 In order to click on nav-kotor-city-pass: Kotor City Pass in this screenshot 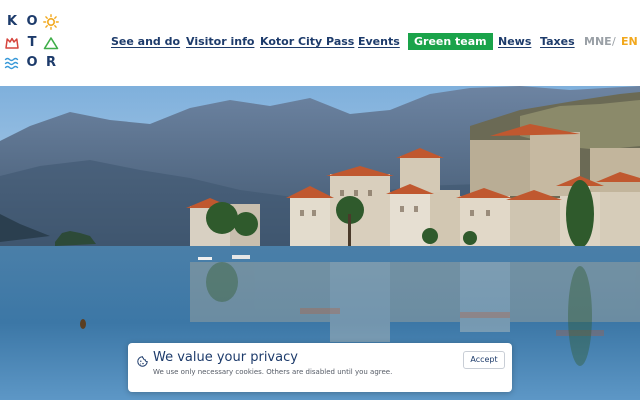, I will do `click(307, 42)`.